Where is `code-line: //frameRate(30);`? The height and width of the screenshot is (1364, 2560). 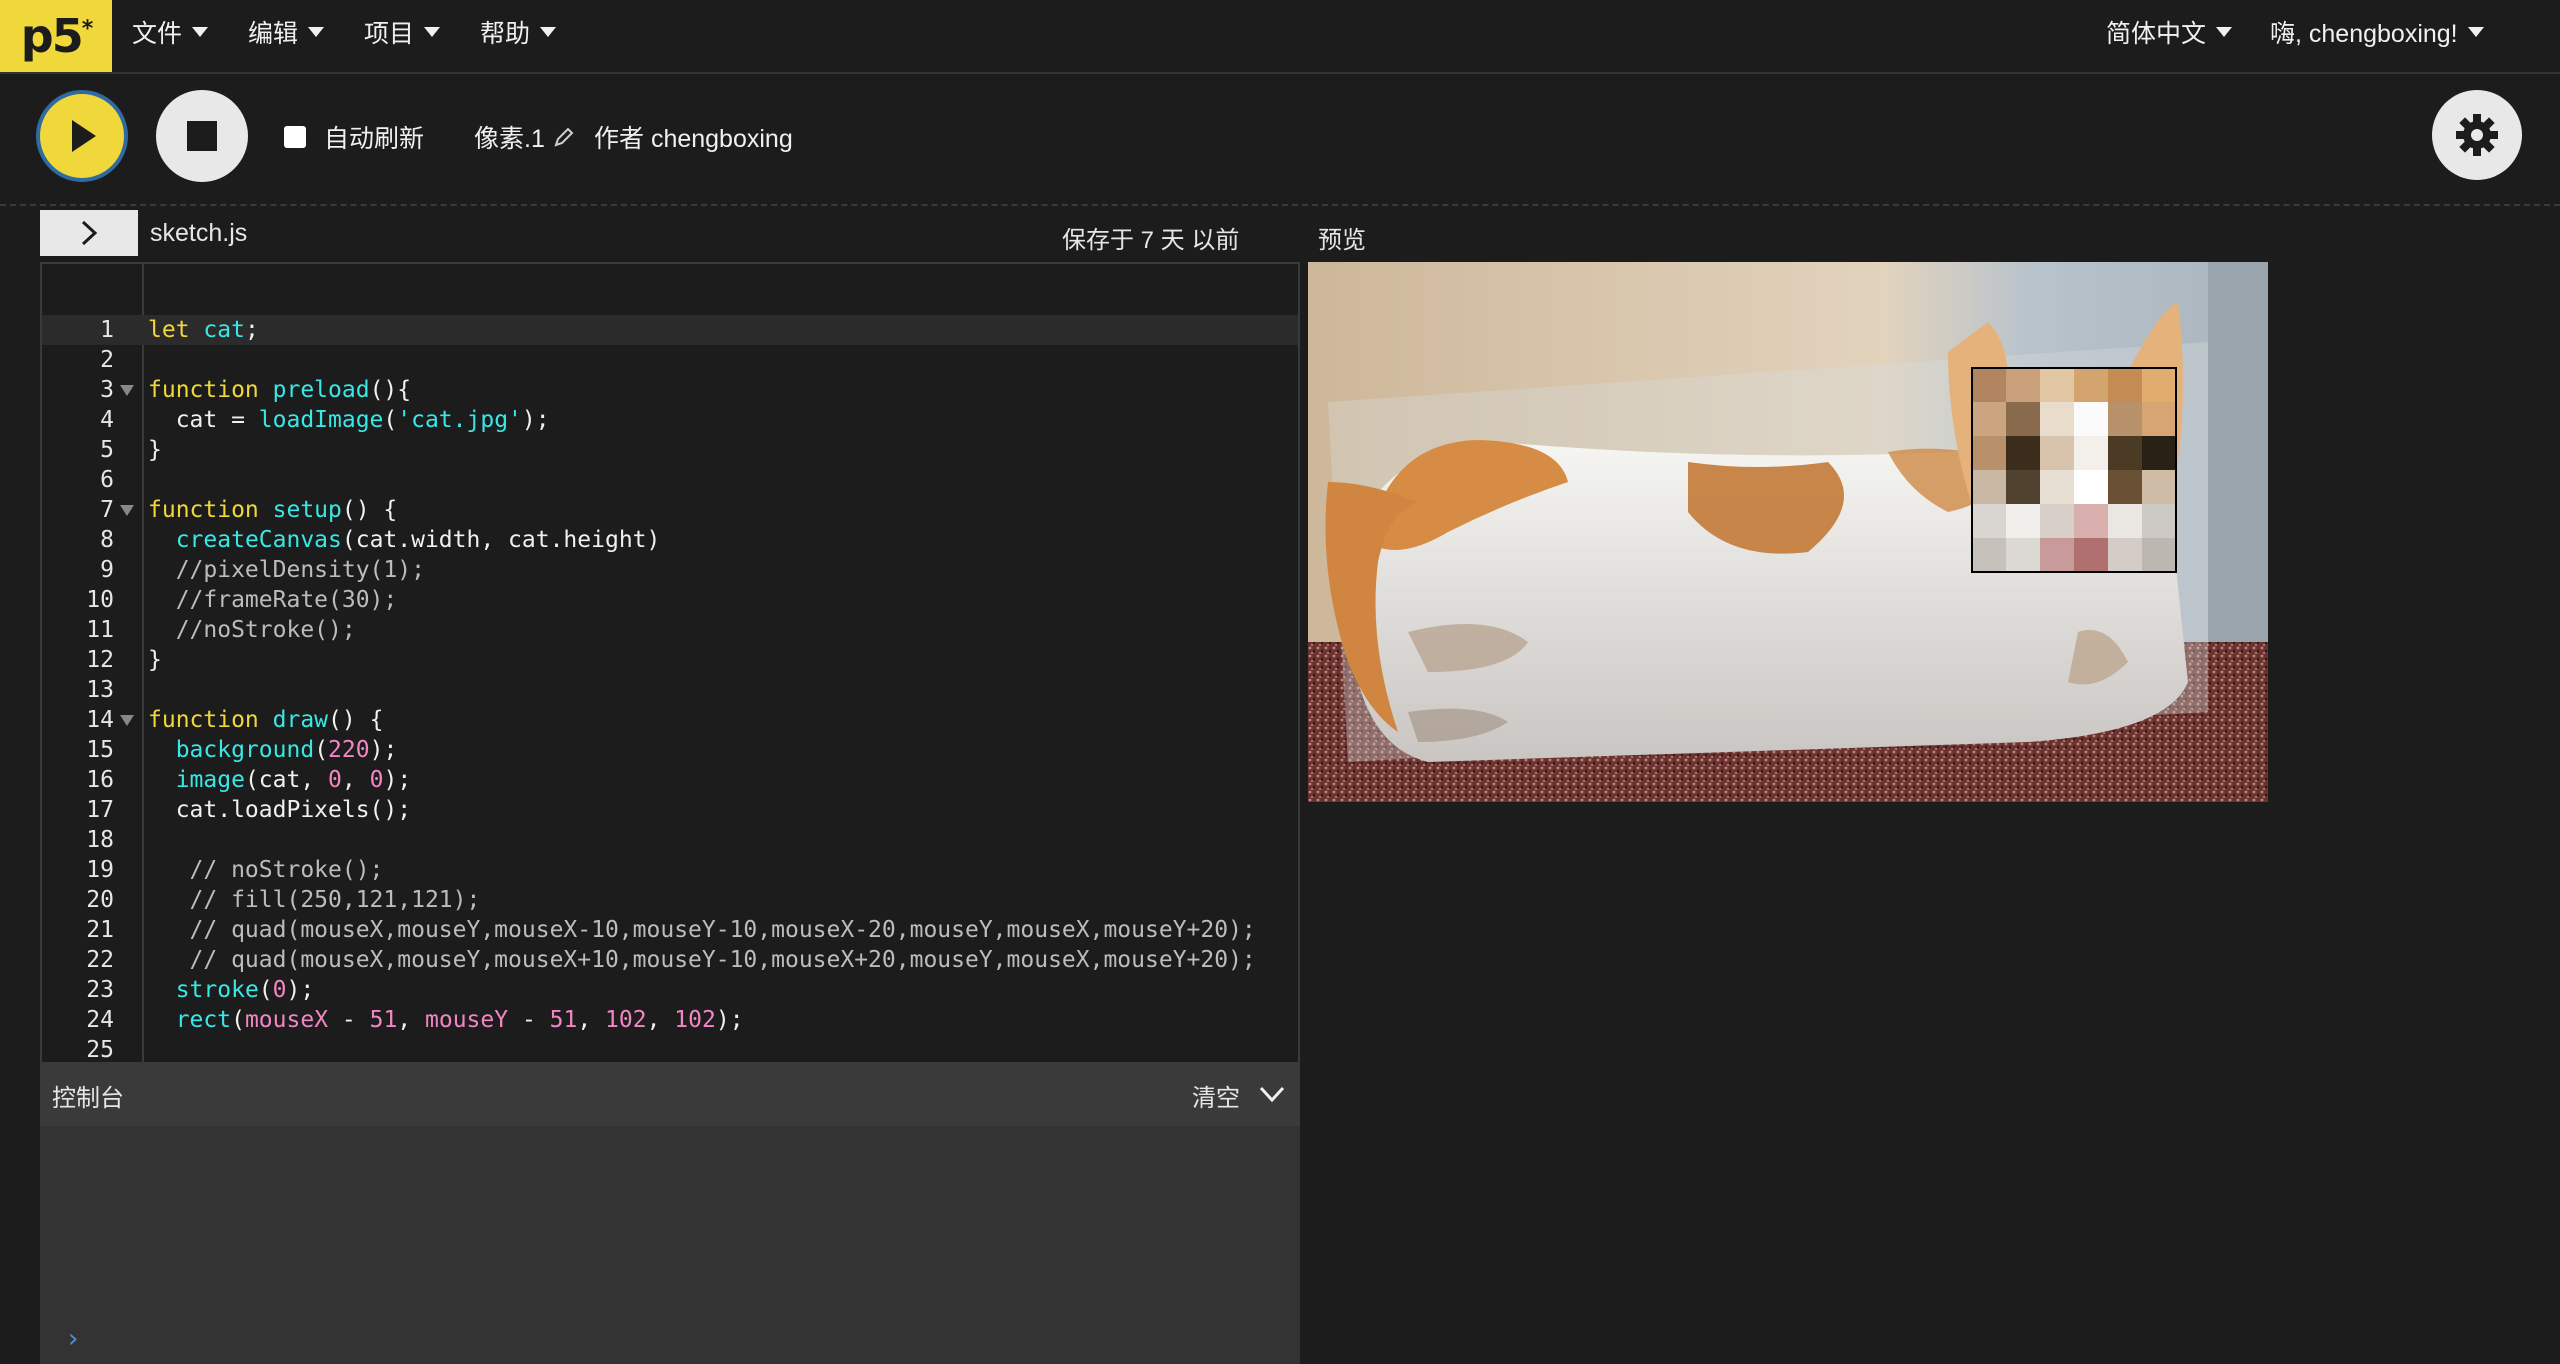
code-line: //frameRate(30); is located at coordinates (273, 600).